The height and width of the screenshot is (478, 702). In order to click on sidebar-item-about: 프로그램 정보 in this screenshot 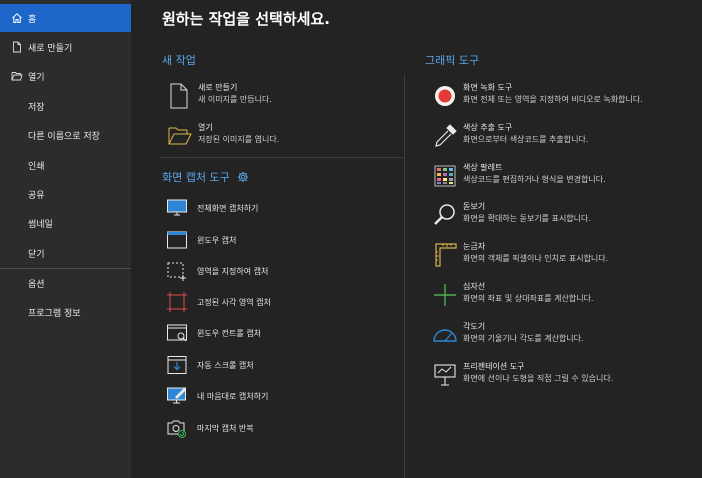, I will do `click(65, 312)`.